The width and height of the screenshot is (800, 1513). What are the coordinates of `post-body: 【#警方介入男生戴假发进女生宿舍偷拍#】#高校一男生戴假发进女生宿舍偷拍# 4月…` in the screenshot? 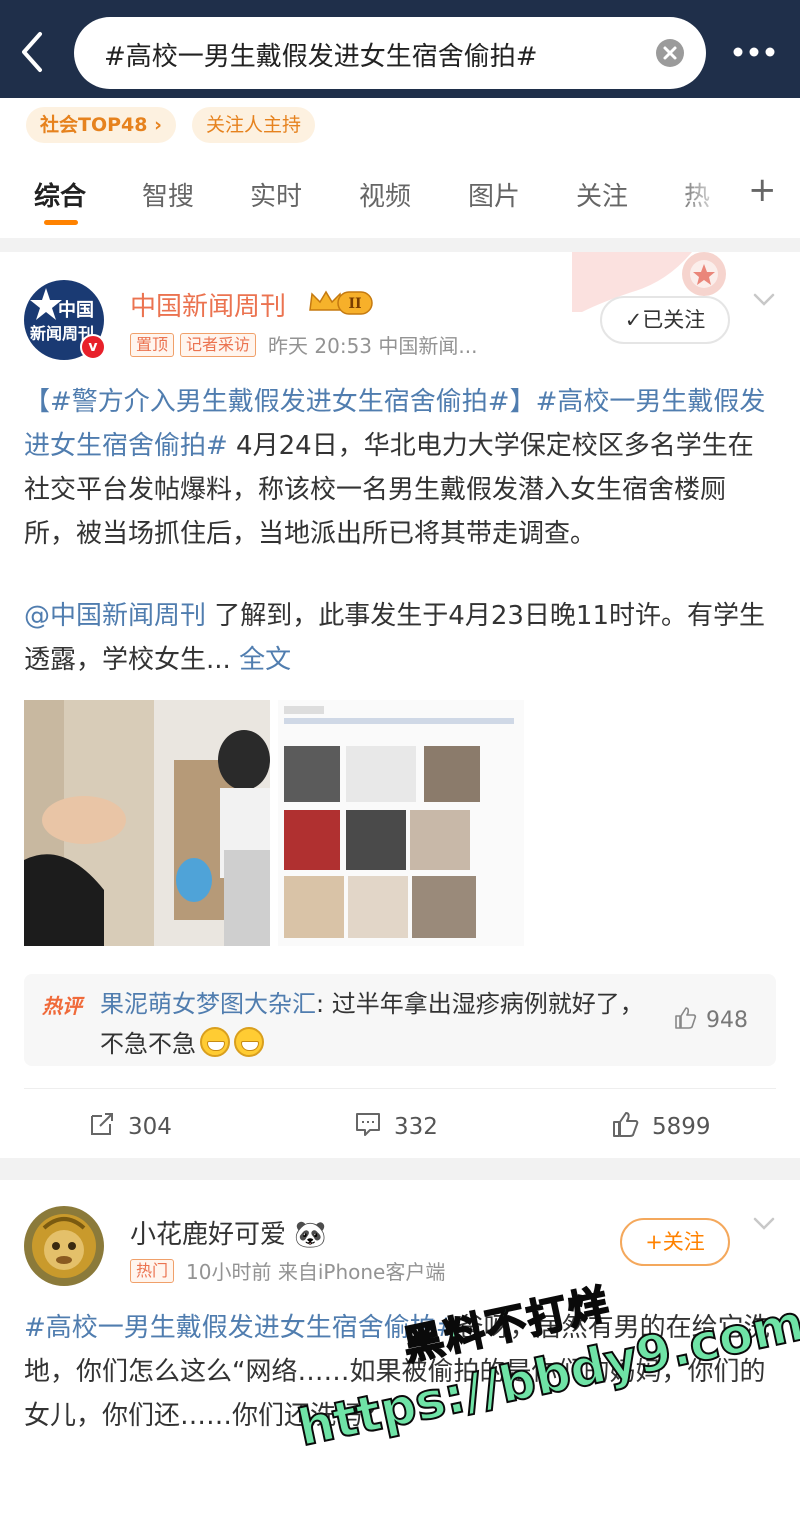 It's located at (400, 468).